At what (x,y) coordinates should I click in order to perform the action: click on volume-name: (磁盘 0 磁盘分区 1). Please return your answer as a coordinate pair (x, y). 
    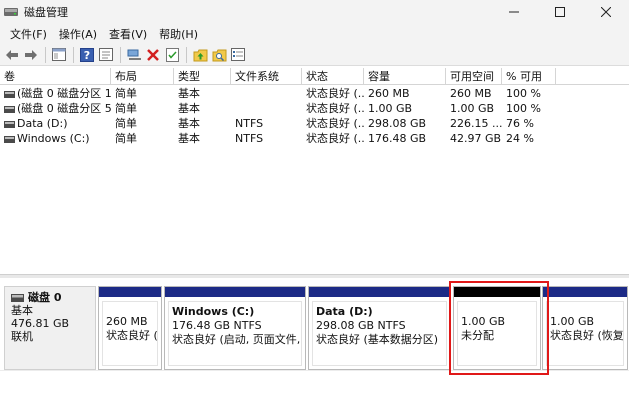
    Looking at the image, I should click on (64, 93).